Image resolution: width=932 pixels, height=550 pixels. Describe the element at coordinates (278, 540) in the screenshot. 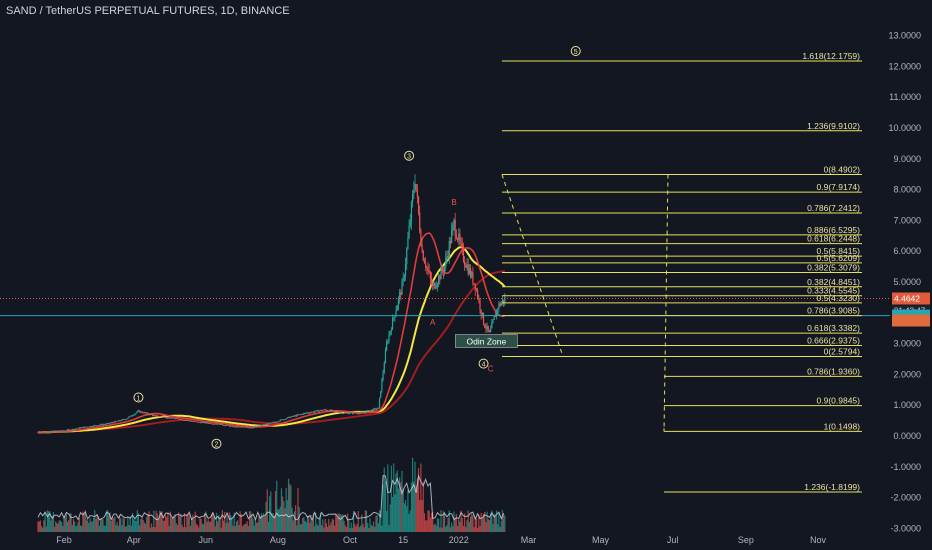

I see `x-tick-label: Aug` at that location.